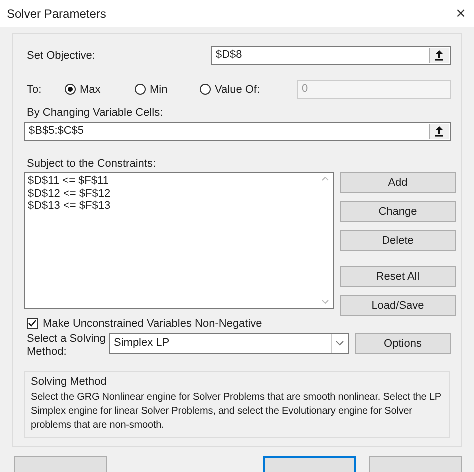  What do you see at coordinates (237, 131) in the screenshot?
I see `reference-field: $B$5:$C$5` at bounding box center [237, 131].